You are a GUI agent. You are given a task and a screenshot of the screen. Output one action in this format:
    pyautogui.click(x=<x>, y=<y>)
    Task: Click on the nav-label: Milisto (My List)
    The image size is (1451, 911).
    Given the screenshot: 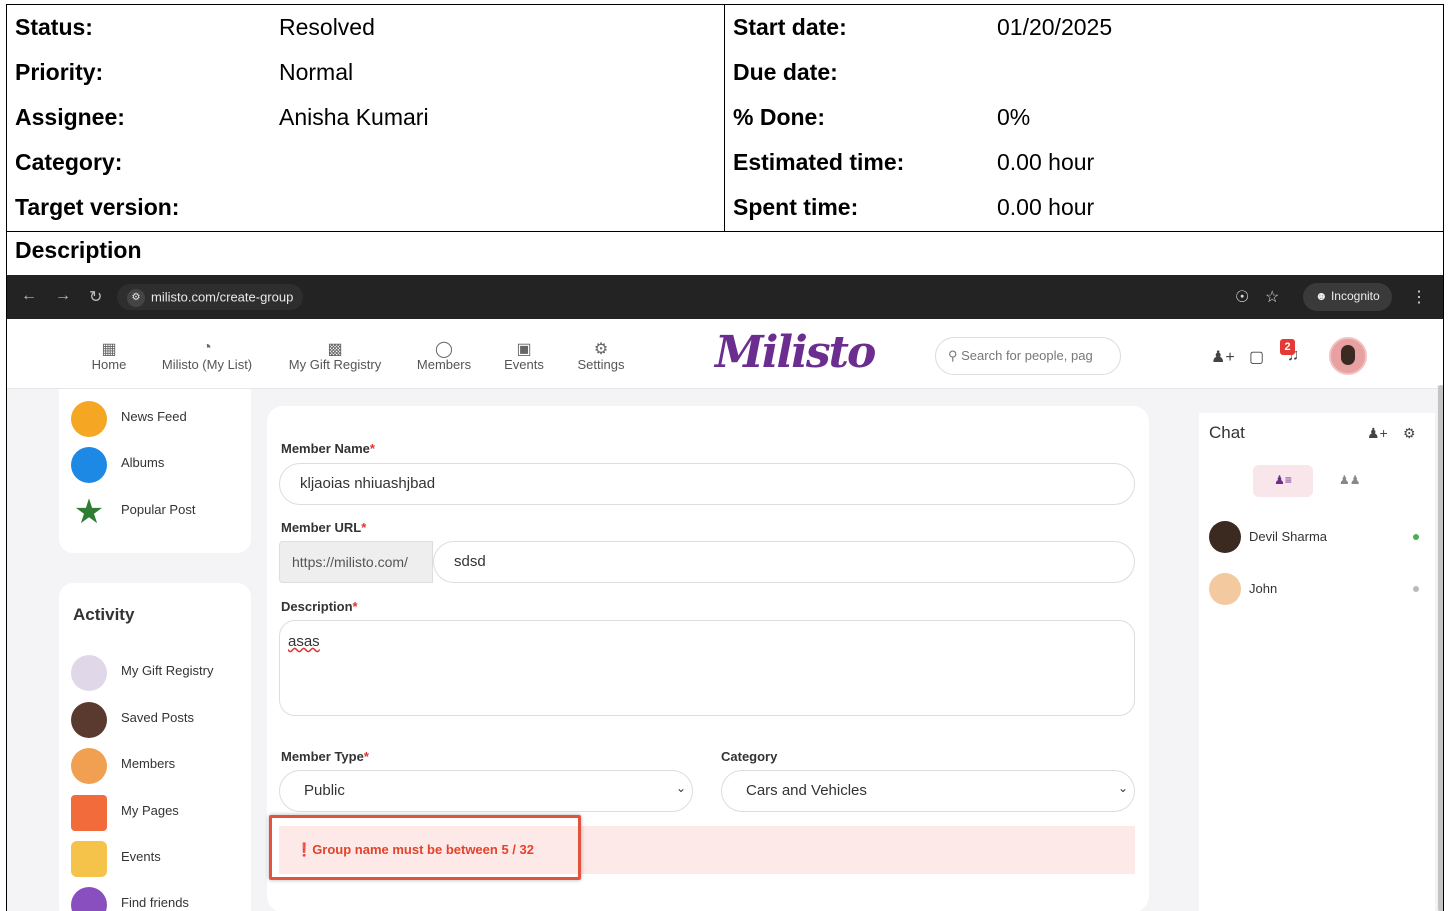 What is the action you would take?
    pyautogui.click(x=207, y=364)
    